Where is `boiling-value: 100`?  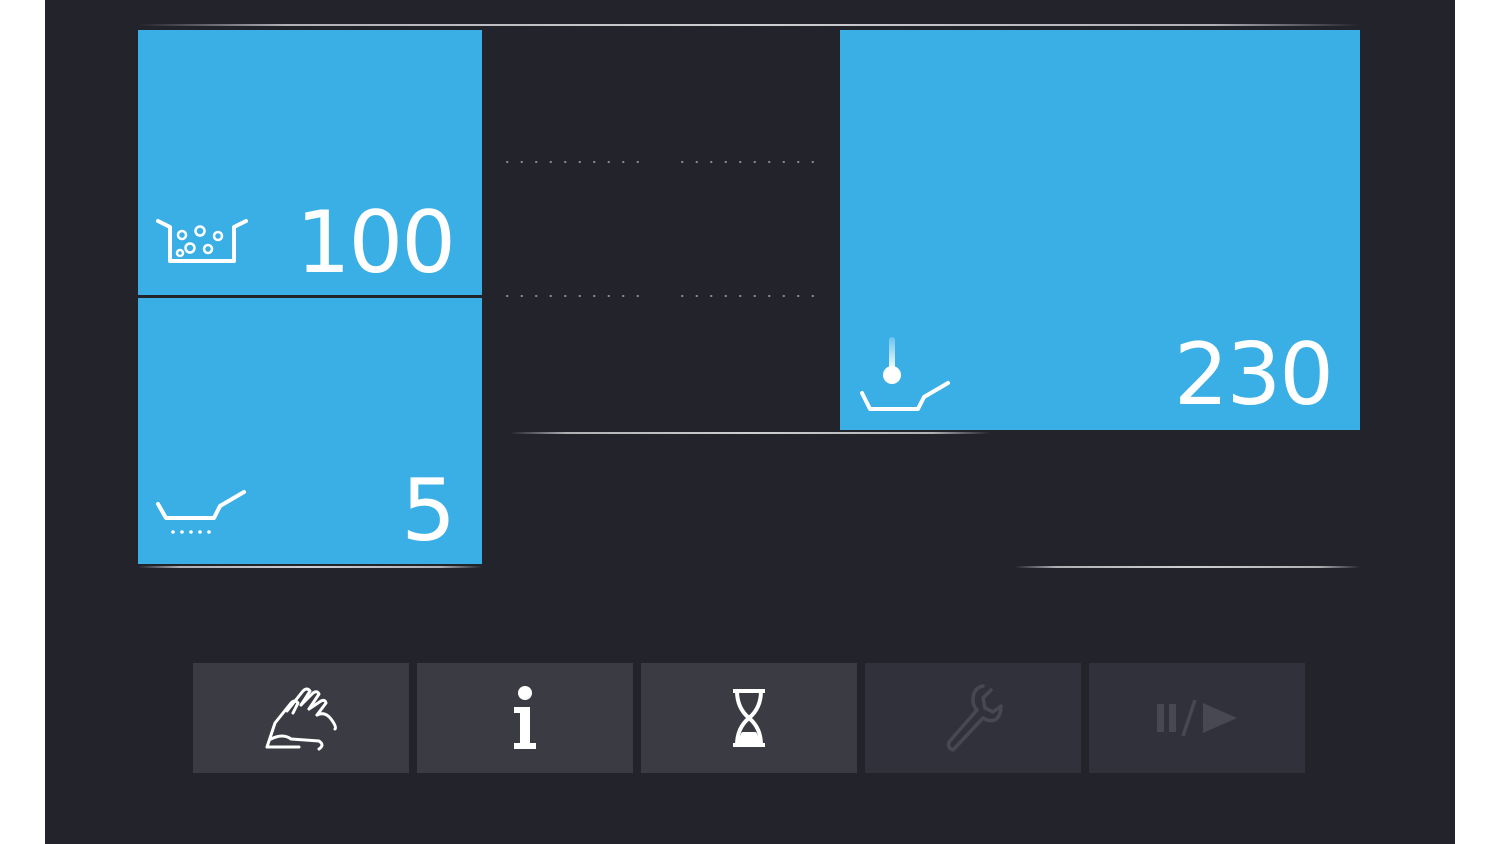
boiling-value: 100 is located at coordinates (375, 243).